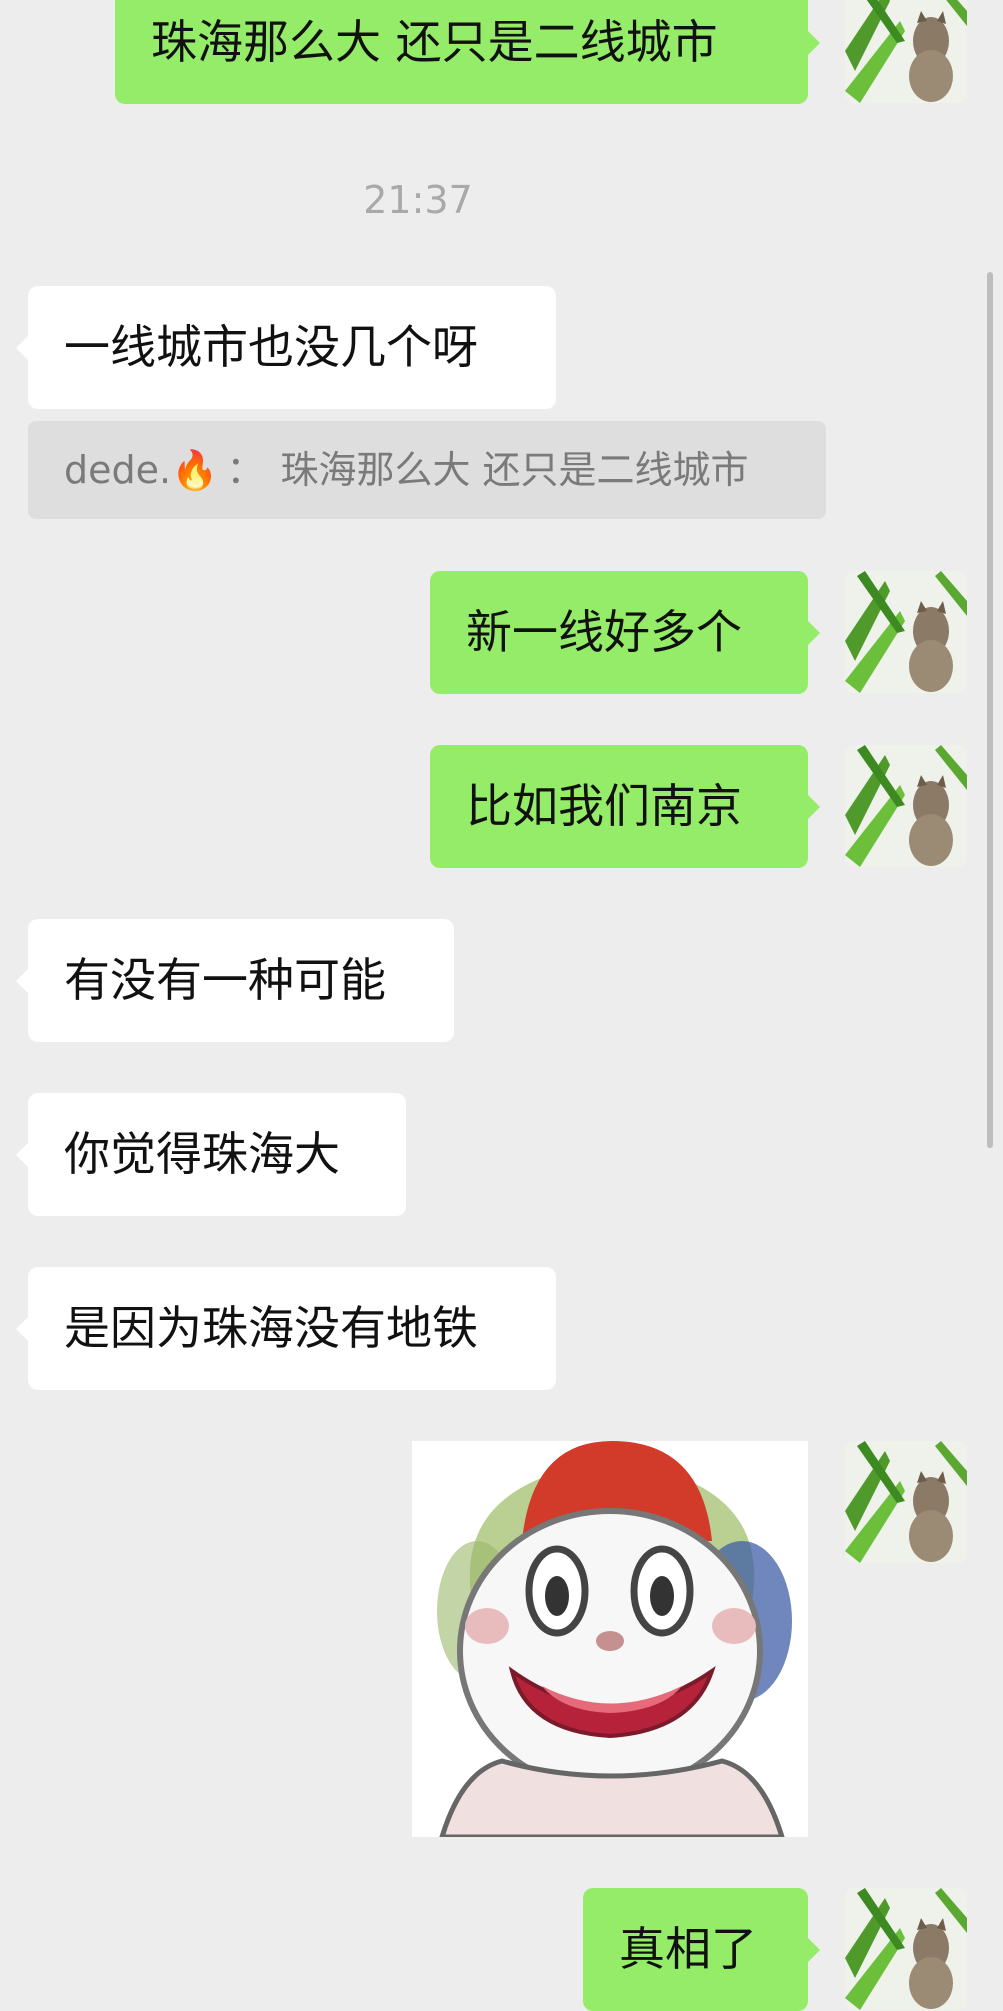  What do you see at coordinates (514, 470) in the screenshot?
I see `quote-text: 珠海那么大 还只是二线城市` at bounding box center [514, 470].